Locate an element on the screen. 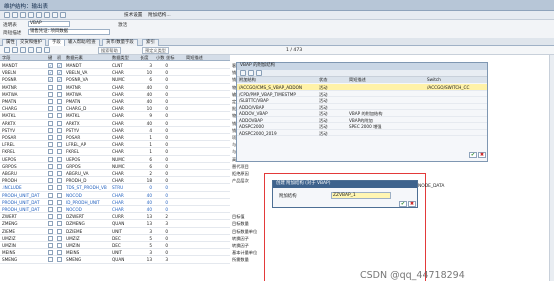 Image resolution: width=554 pixels, height=281 pixels. append-col-status: 状态 is located at coordinates (332, 80).